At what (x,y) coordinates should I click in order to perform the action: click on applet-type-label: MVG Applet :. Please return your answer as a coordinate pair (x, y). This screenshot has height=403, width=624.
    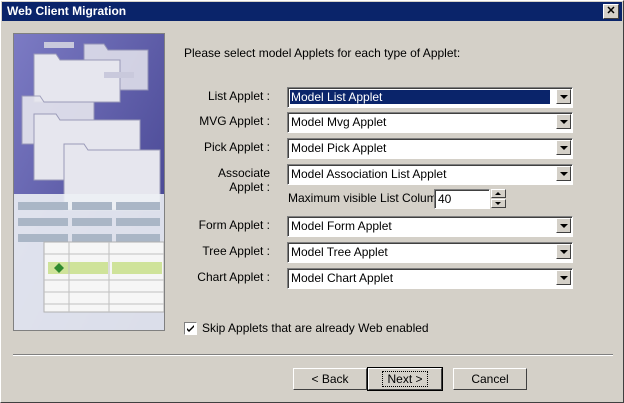
    Looking at the image, I should click on (234, 121).